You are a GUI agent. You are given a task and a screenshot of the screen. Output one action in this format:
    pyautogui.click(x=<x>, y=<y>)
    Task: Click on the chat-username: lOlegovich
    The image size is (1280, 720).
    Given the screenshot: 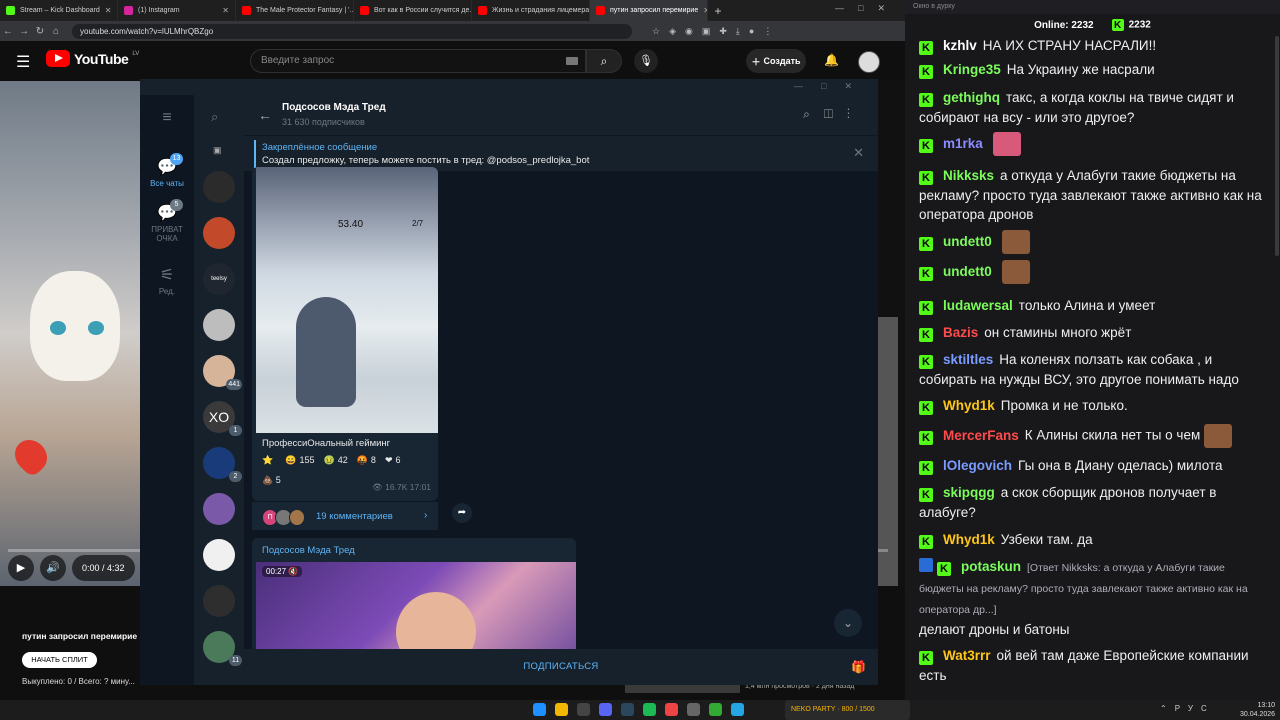 What is the action you would take?
    pyautogui.click(x=977, y=465)
    